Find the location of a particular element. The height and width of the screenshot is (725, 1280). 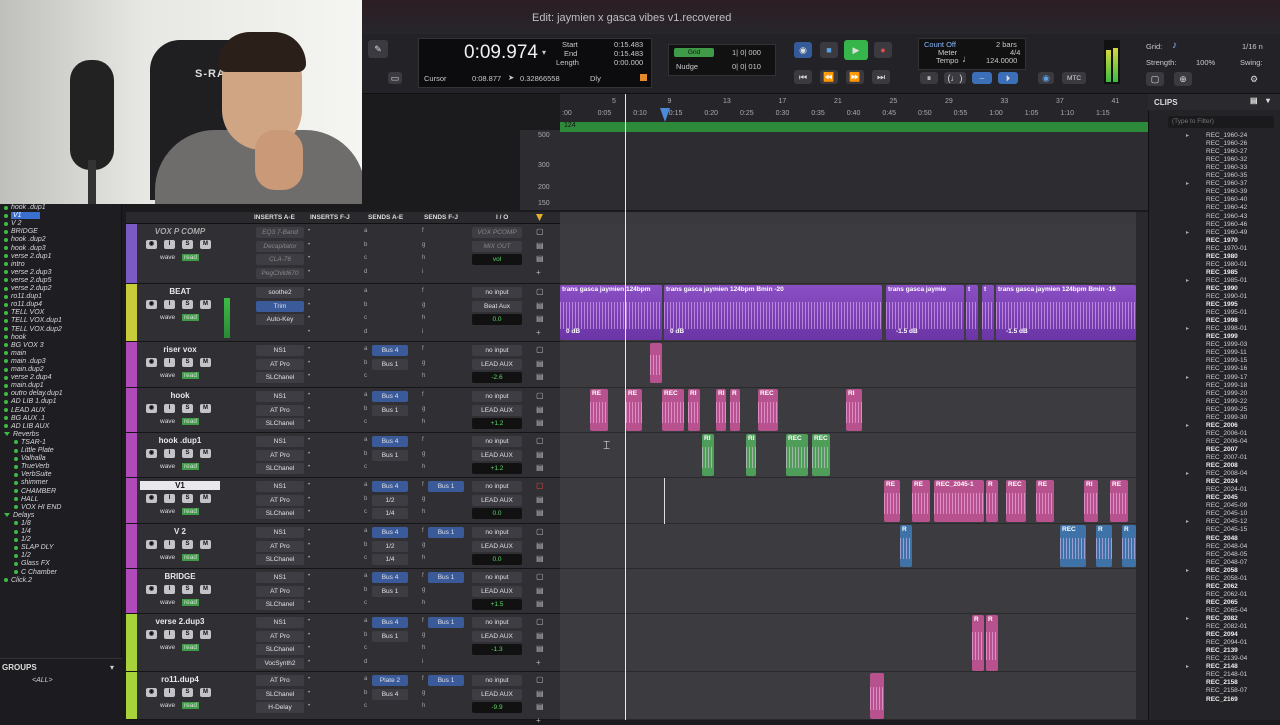

insert-slot: H-Delay is located at coordinates (280, 707).